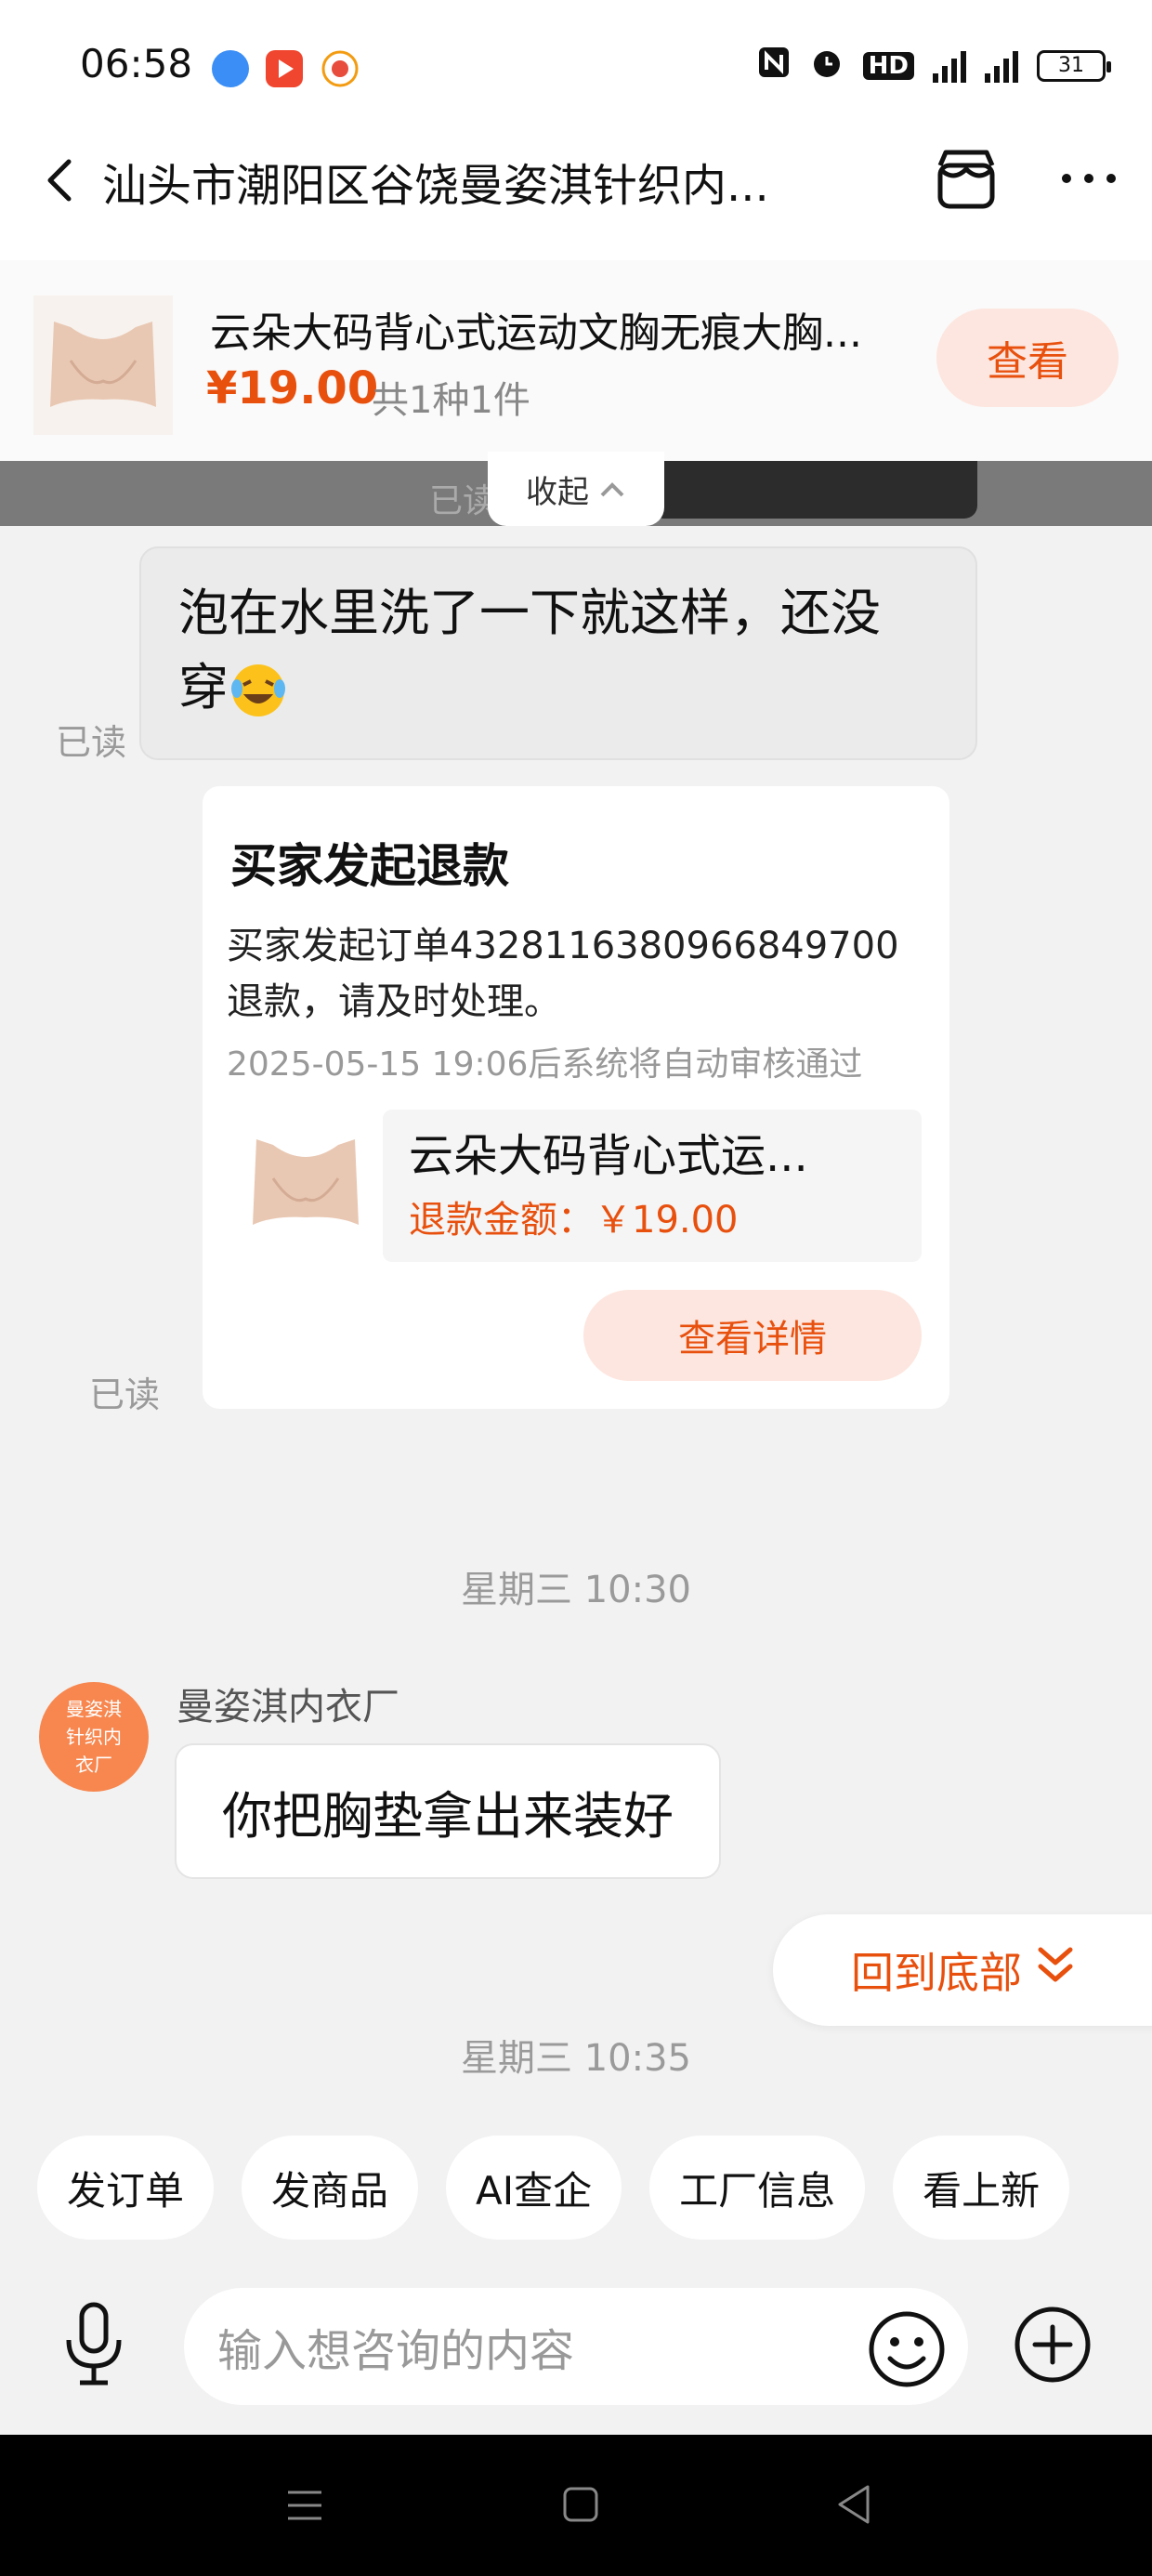  I want to click on home-icon, so click(580, 2504).